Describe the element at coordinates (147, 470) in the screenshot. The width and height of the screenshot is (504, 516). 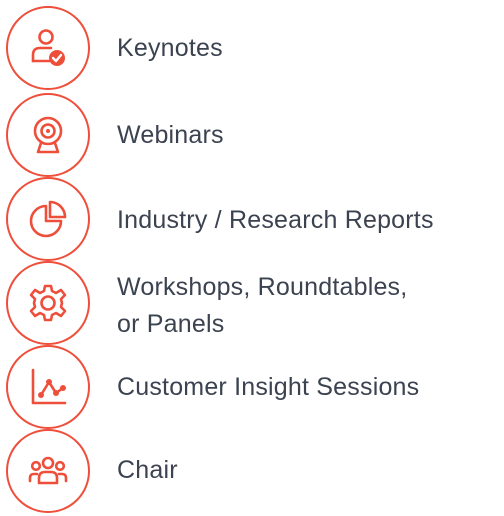
I see `item-label: Chair` at that location.